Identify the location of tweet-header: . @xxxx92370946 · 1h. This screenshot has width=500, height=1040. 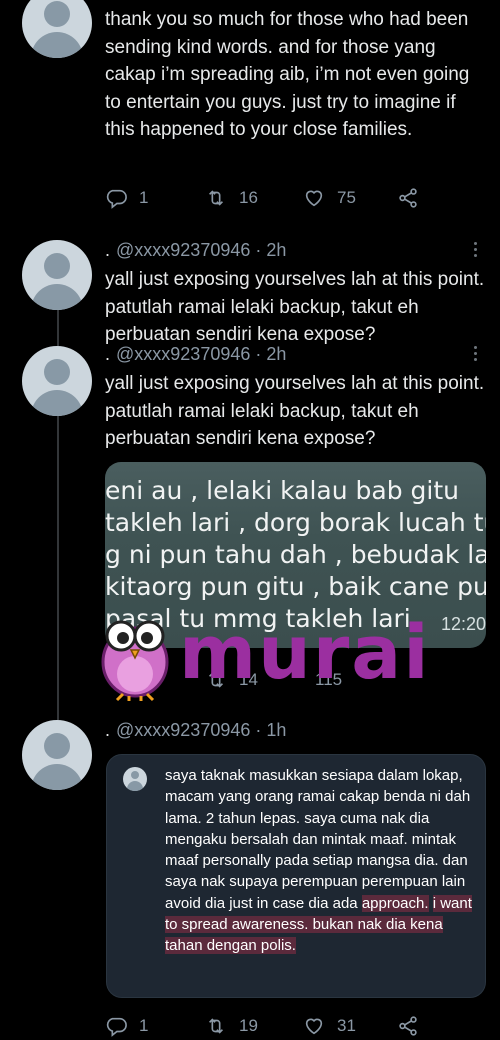
(195, 730).